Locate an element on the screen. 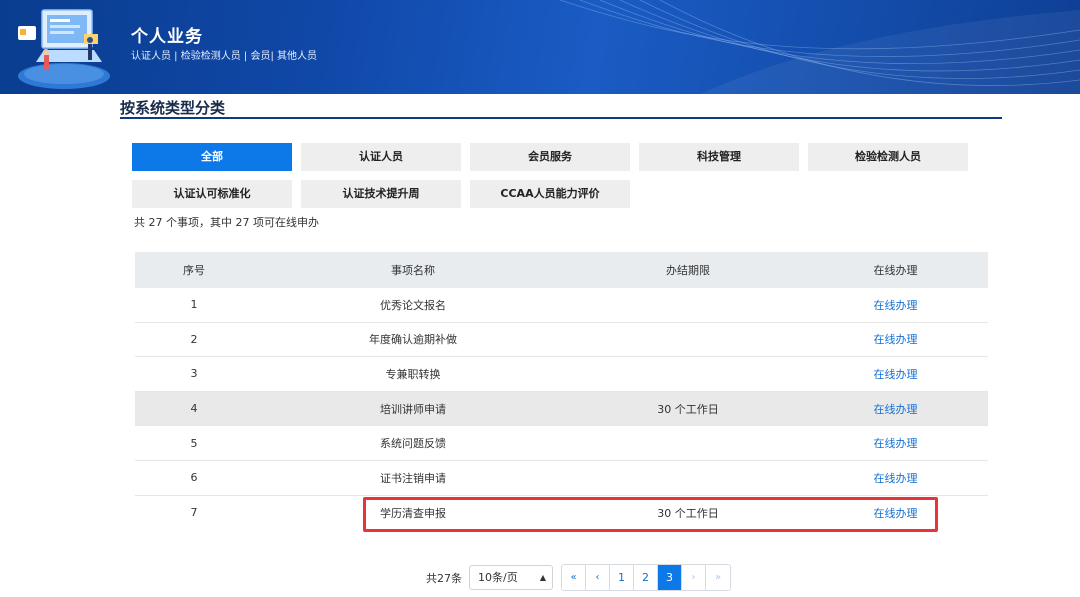 Image resolution: width=1080 pixels, height=597 pixels. column-header-online: 在线办理 is located at coordinates (895, 270).